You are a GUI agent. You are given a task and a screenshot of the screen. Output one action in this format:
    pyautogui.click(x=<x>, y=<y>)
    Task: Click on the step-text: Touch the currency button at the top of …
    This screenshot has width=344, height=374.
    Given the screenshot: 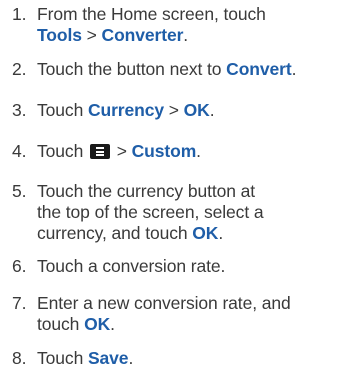 What is the action you would take?
    pyautogui.click(x=150, y=212)
    